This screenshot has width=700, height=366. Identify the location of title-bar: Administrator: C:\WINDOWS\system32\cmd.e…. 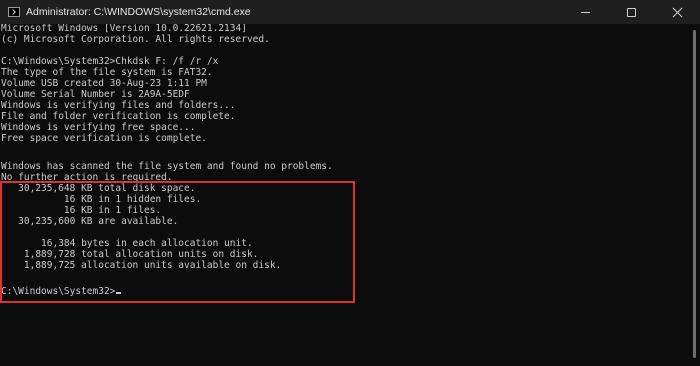
(350, 12).